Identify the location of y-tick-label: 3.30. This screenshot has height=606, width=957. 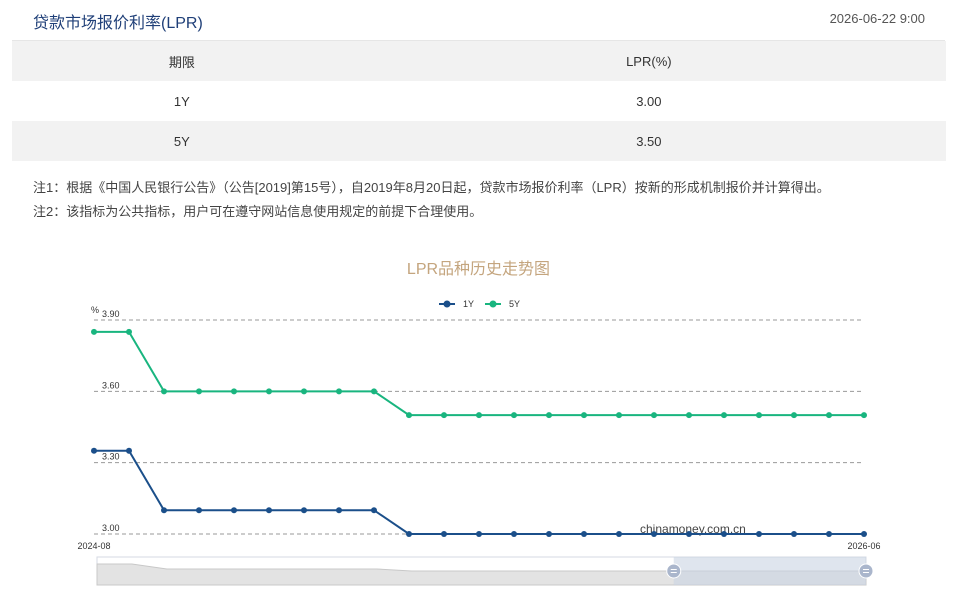
(111, 457).